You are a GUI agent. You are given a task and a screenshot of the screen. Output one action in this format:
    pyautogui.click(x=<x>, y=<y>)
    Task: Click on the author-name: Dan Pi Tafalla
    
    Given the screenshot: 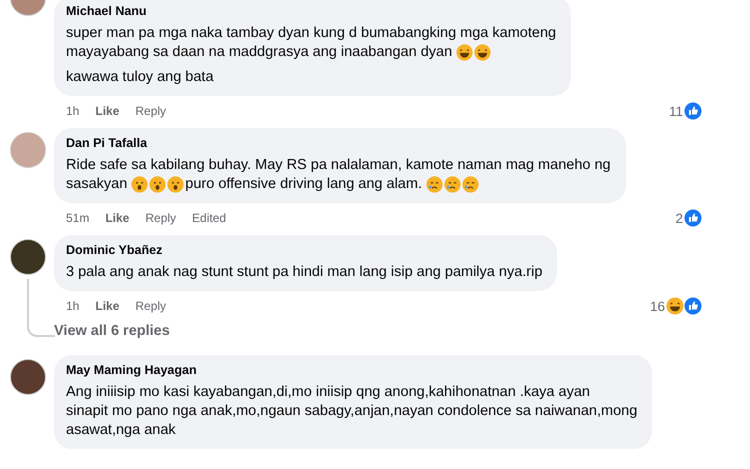 What is the action you would take?
    pyautogui.click(x=107, y=143)
    